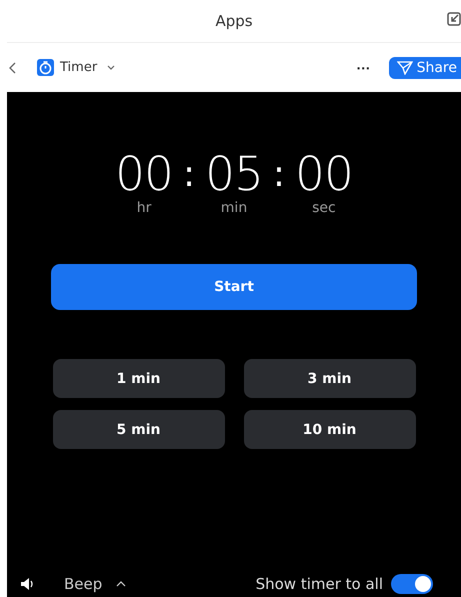 The image size is (461, 597). I want to click on chevron-up-icon, so click(121, 584).